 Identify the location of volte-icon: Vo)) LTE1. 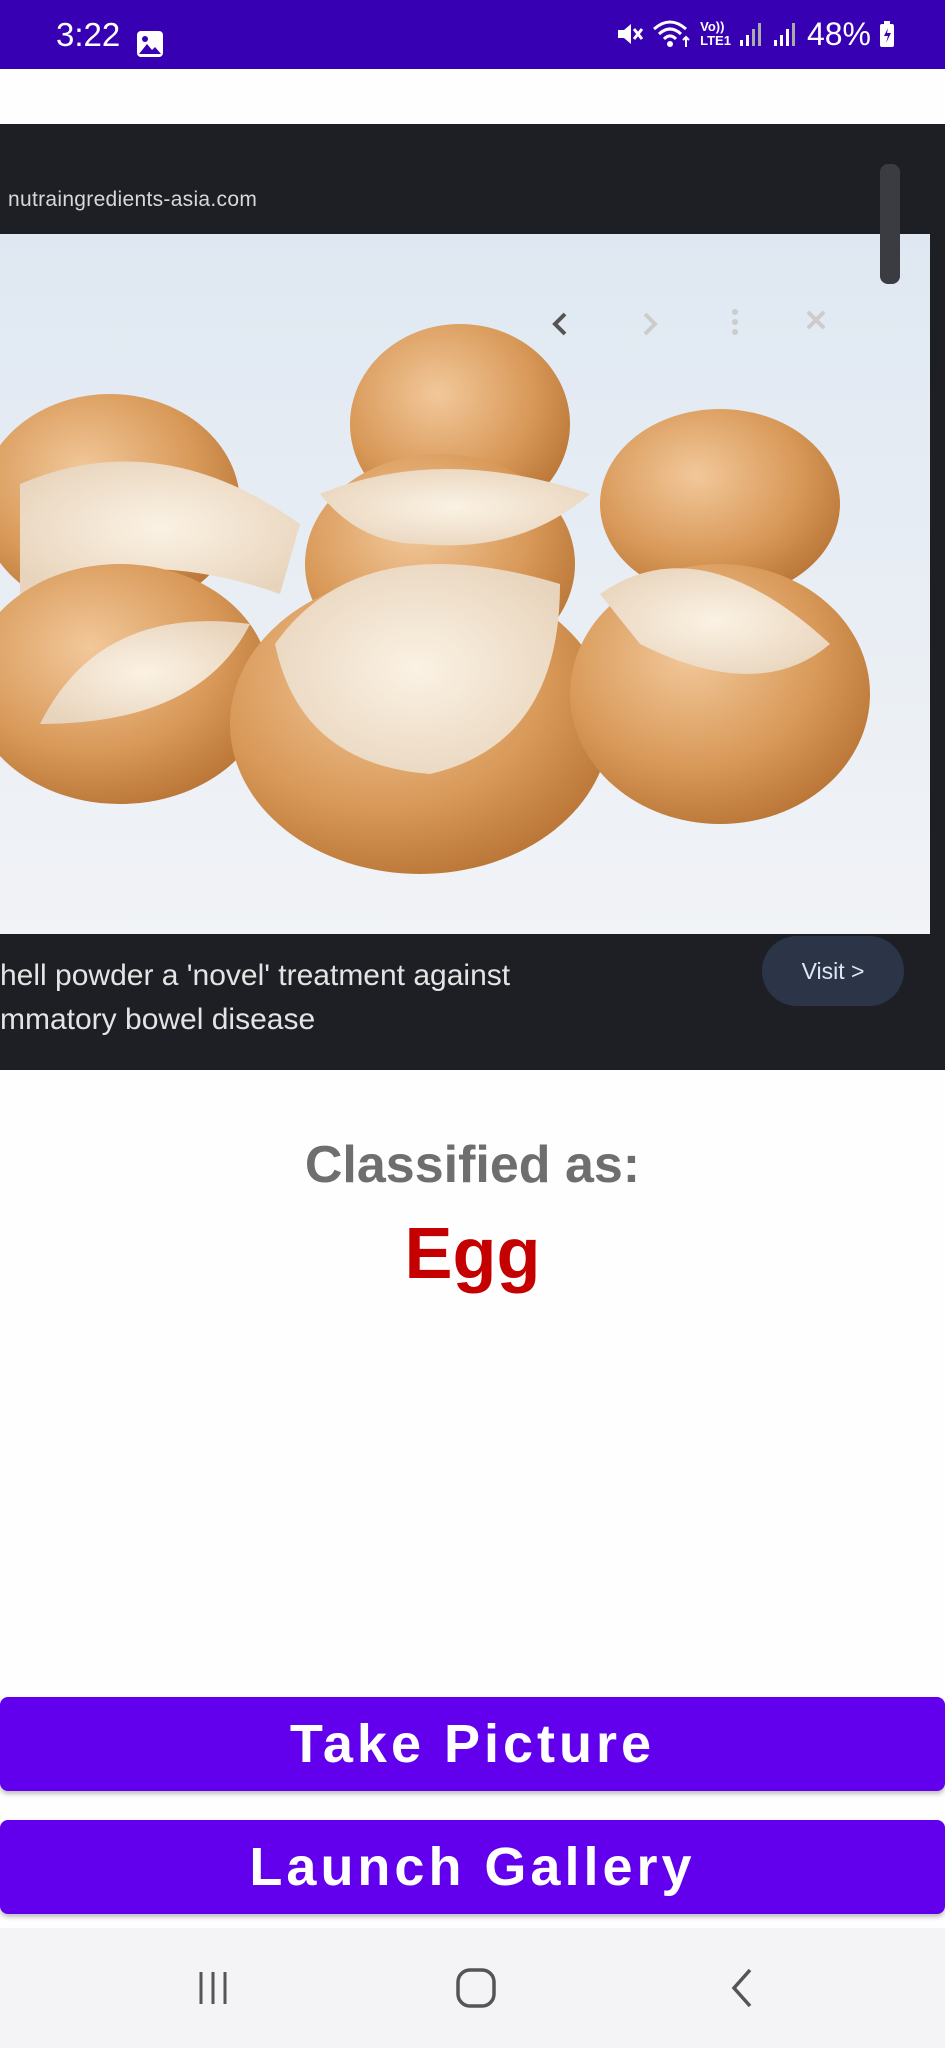
(715, 34).